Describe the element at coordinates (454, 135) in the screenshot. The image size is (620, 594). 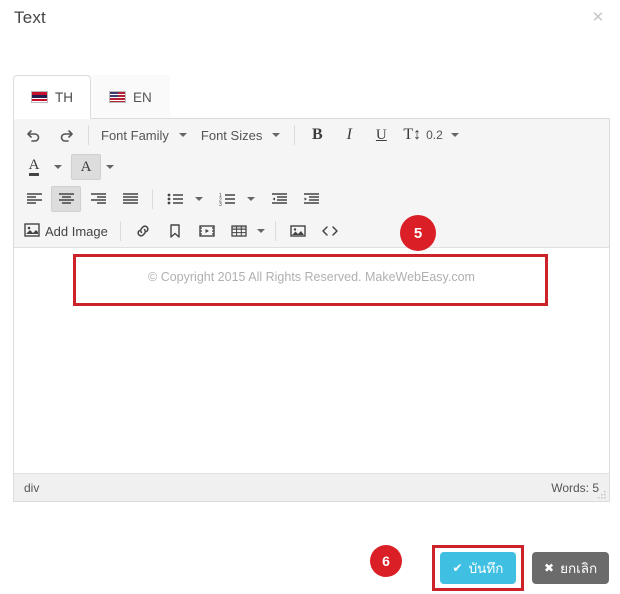
I see `line-height-chevron-down-icon` at that location.